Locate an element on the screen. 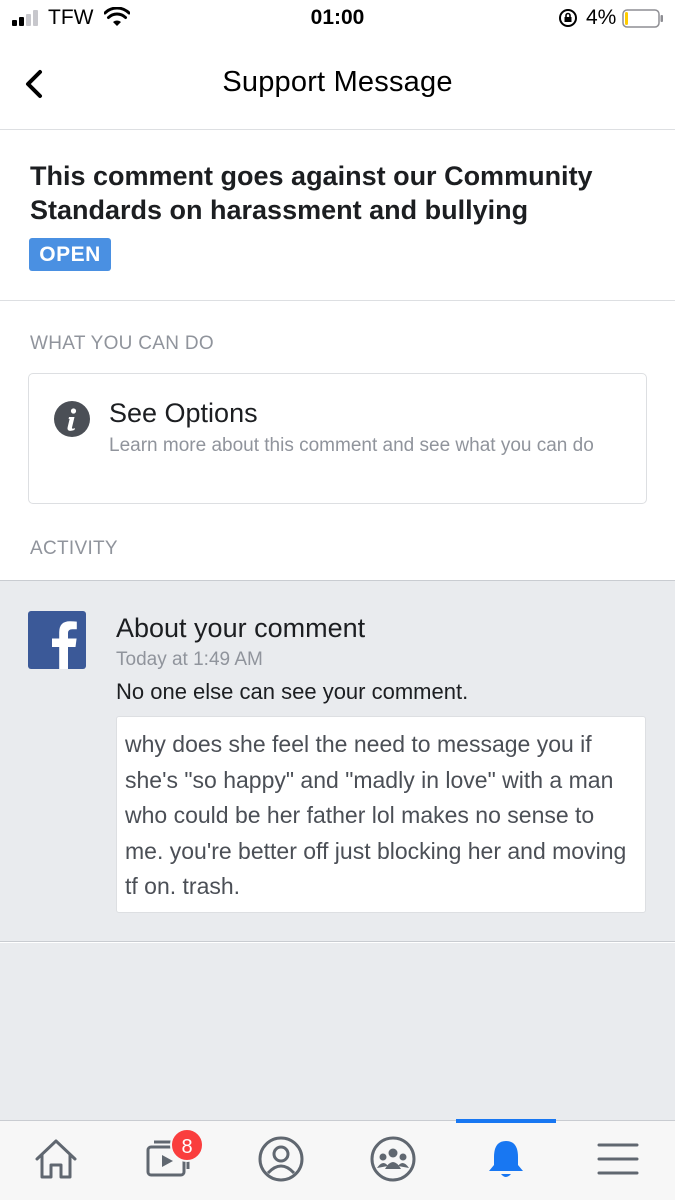  bell-icon is located at coordinates (506, 1159).